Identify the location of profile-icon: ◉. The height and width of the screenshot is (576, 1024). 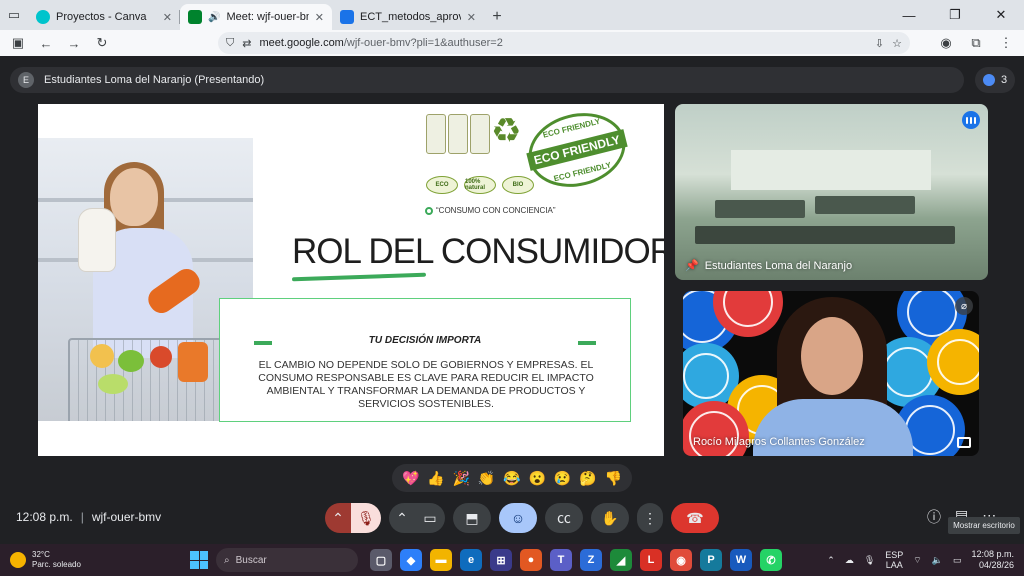
(946, 43).